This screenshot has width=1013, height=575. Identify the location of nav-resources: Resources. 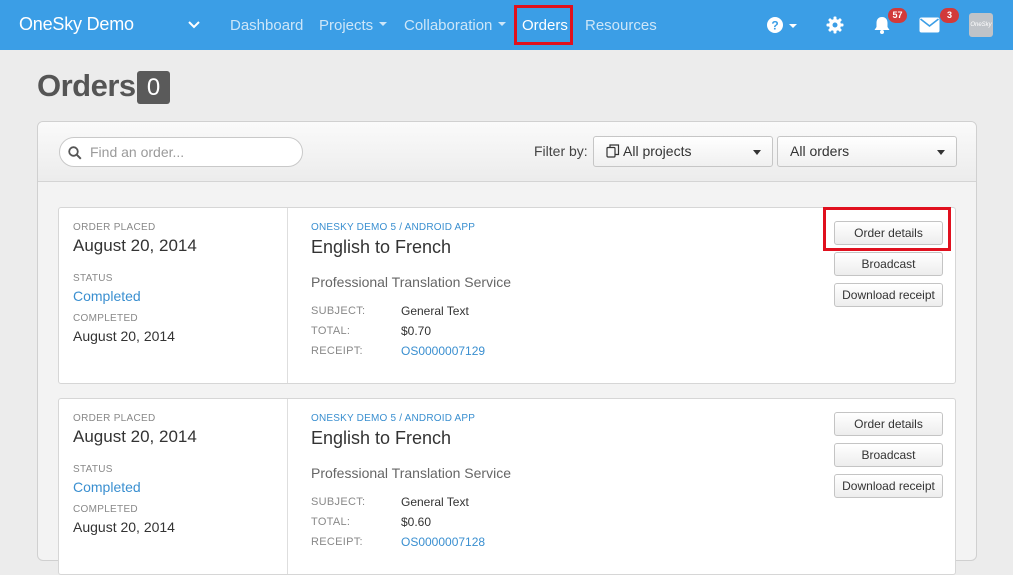
(621, 25).